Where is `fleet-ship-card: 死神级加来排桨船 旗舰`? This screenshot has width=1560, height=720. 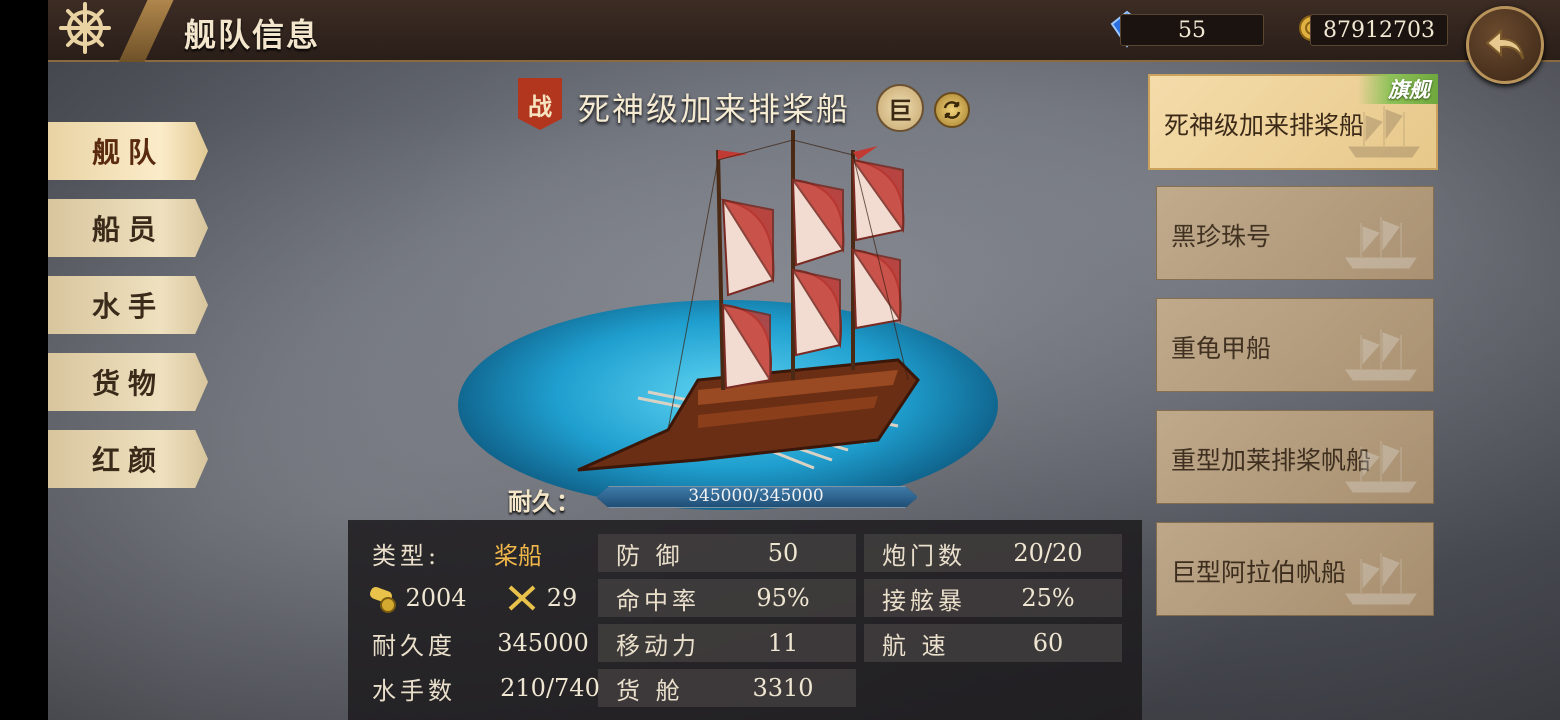
fleet-ship-card: 死神级加来排桨船 旗舰 is located at coordinates (1293, 122).